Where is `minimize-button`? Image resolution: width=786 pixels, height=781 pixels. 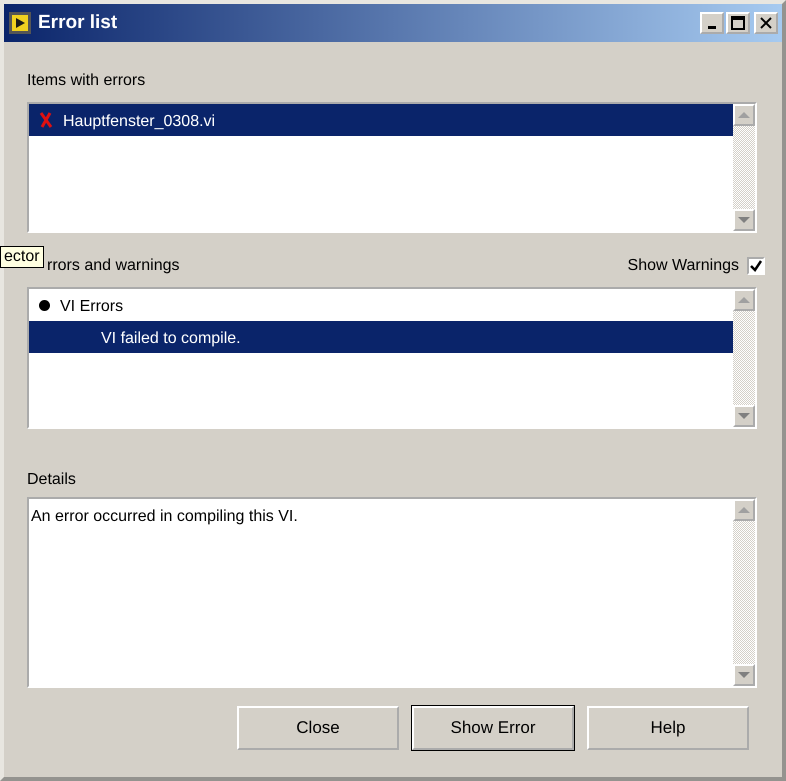 minimize-button is located at coordinates (712, 23).